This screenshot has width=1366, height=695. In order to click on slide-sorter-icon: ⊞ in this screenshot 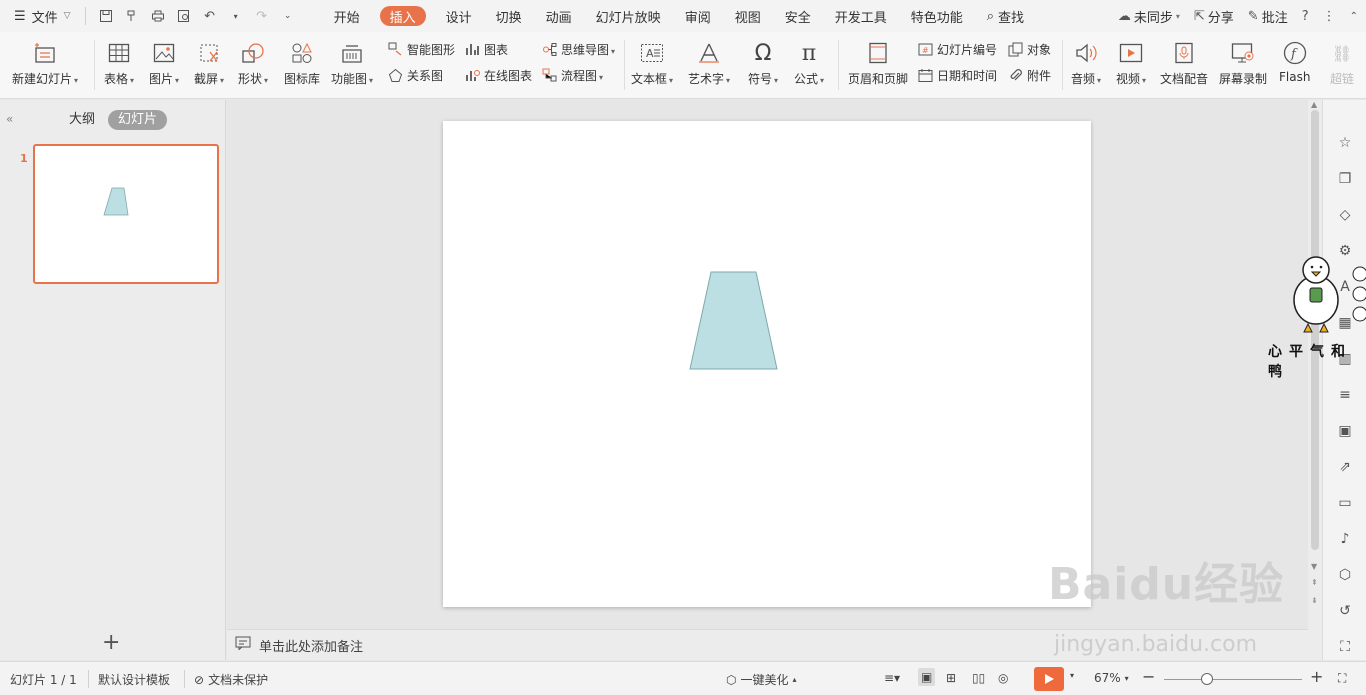, I will do `click(951, 678)`.